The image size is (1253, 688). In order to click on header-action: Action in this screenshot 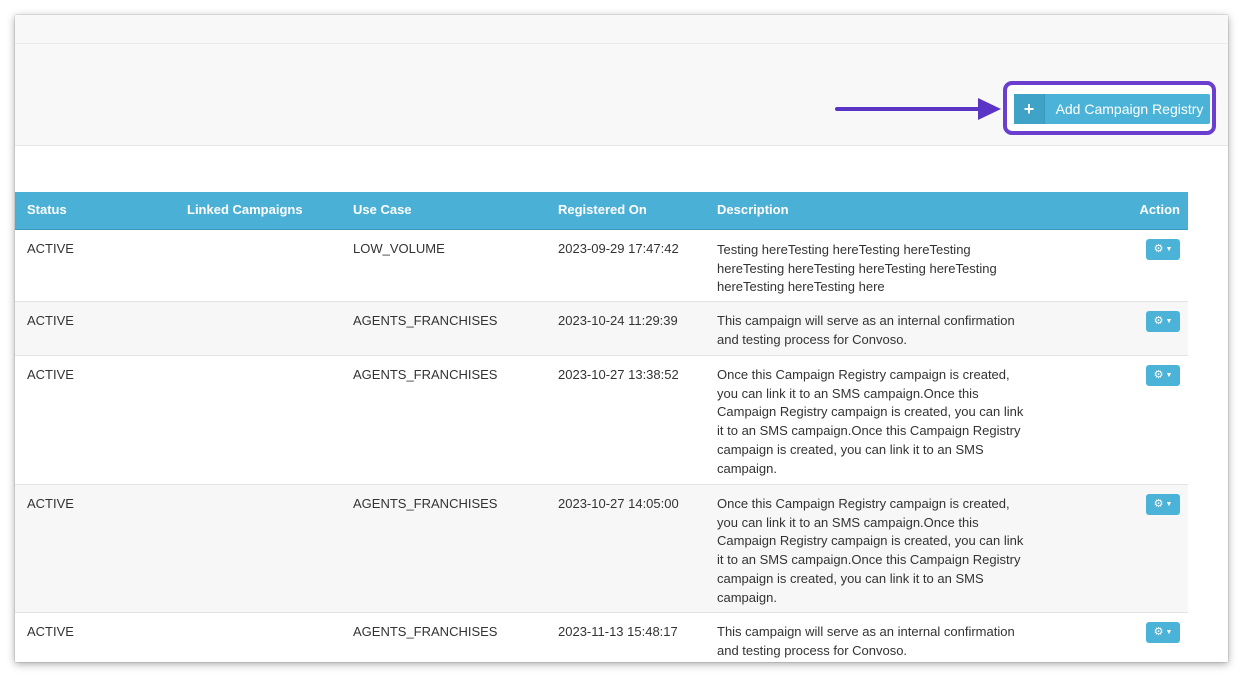, I will do `click(1159, 209)`.